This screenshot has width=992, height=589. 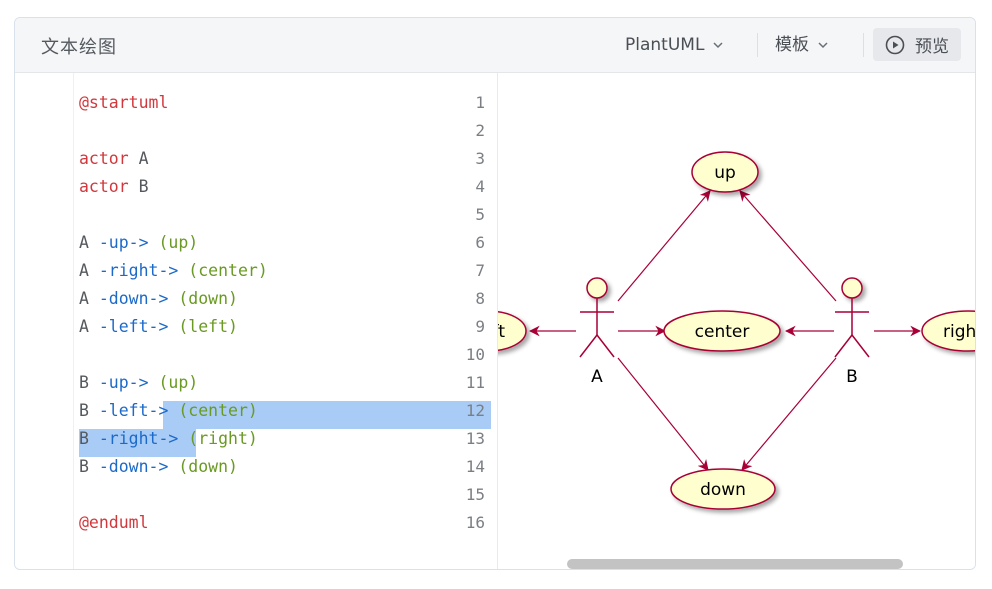 I want to click on edge-a-up, so click(x=664, y=246).